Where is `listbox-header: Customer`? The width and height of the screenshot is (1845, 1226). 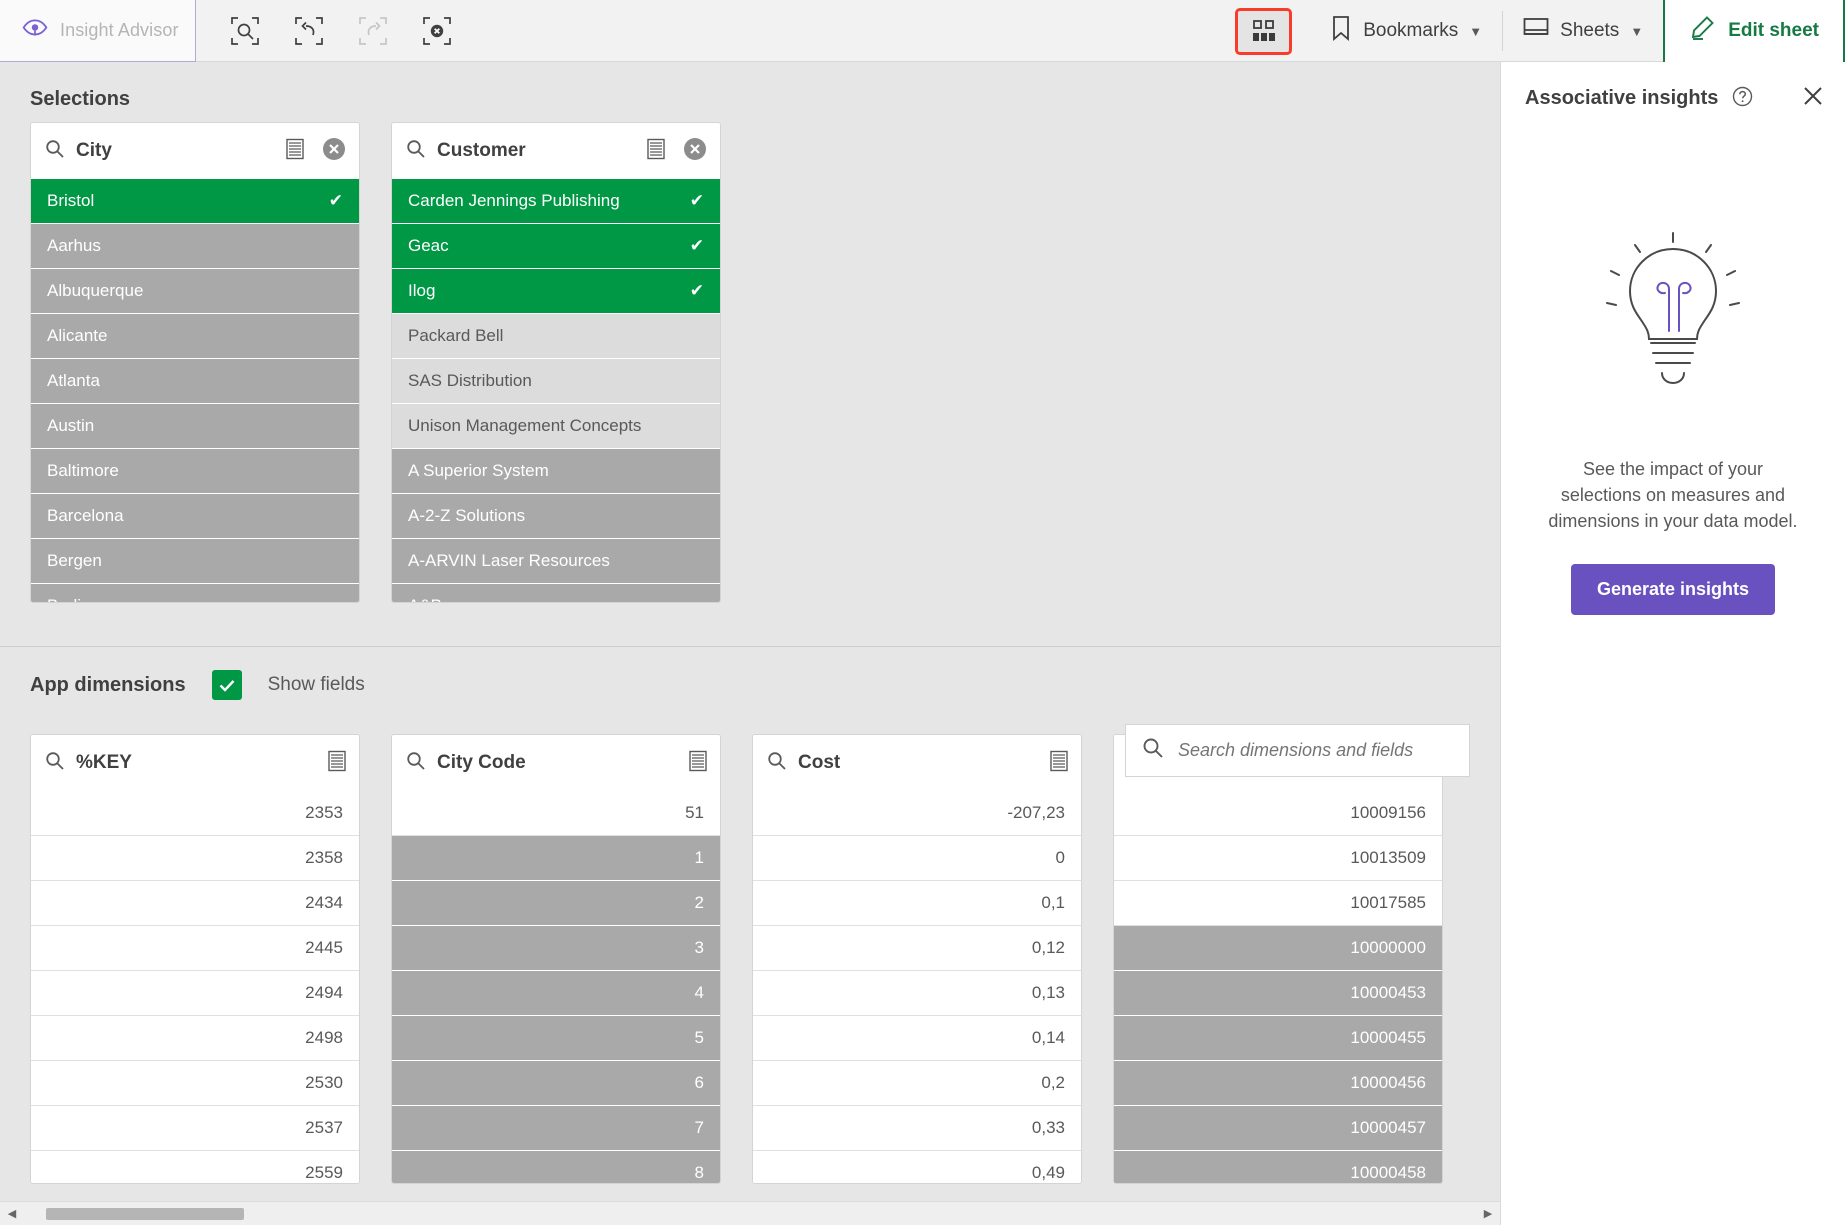 listbox-header: Customer is located at coordinates (556, 151).